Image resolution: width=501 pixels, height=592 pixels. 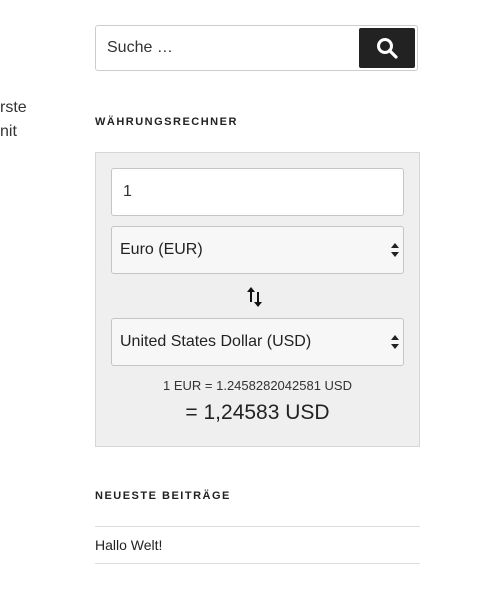 What do you see at coordinates (166, 122) in the screenshot?
I see `currency-widget-title: WÄHRUNGSRECHNER` at bounding box center [166, 122].